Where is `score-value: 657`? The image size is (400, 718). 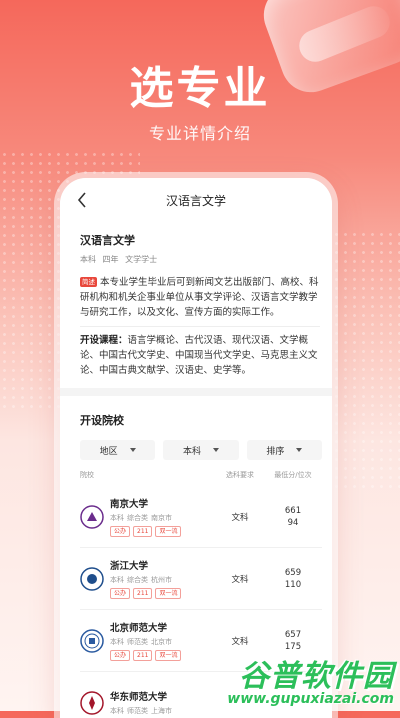 score-value: 657 is located at coordinates (293, 634).